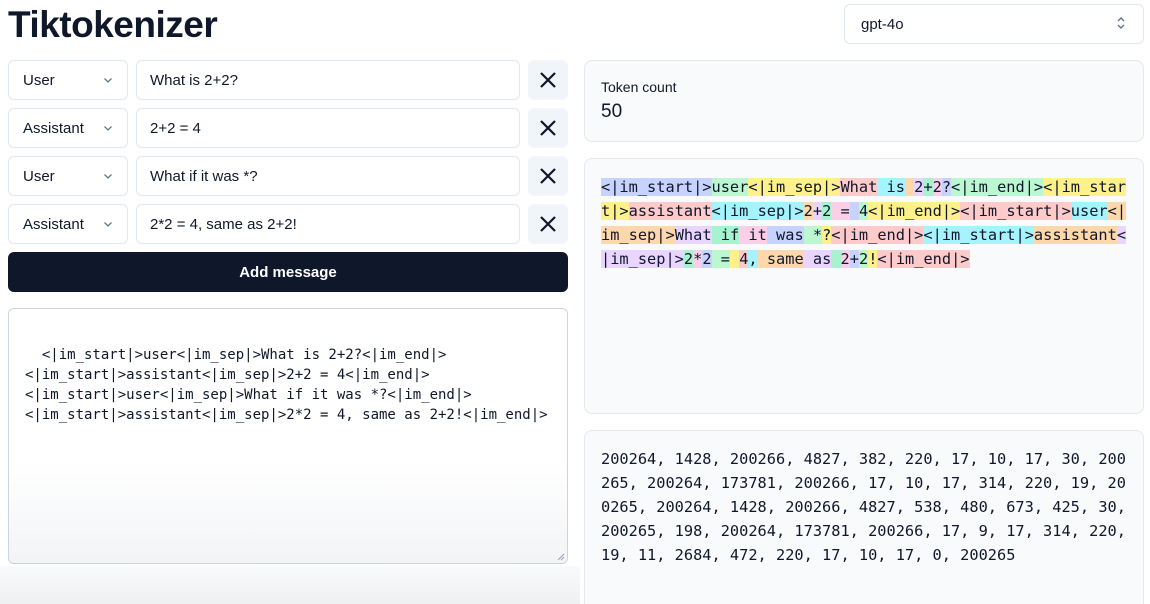 Image resolution: width=1150 pixels, height=604 pixels. Describe the element at coordinates (817, 259) in the screenshot. I see `token-chip: as` at that location.